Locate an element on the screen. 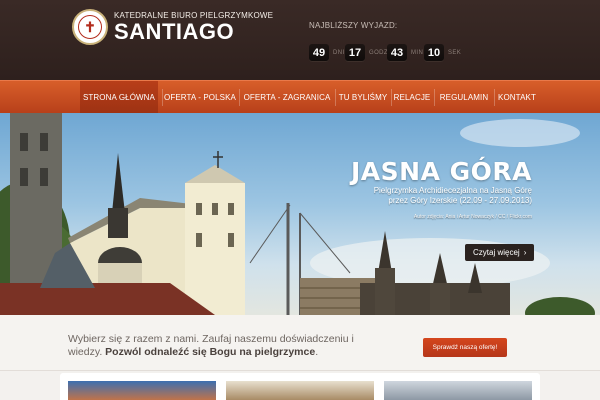  check-offer-button: Sprawdź naszą ofertę! is located at coordinates (465, 347).